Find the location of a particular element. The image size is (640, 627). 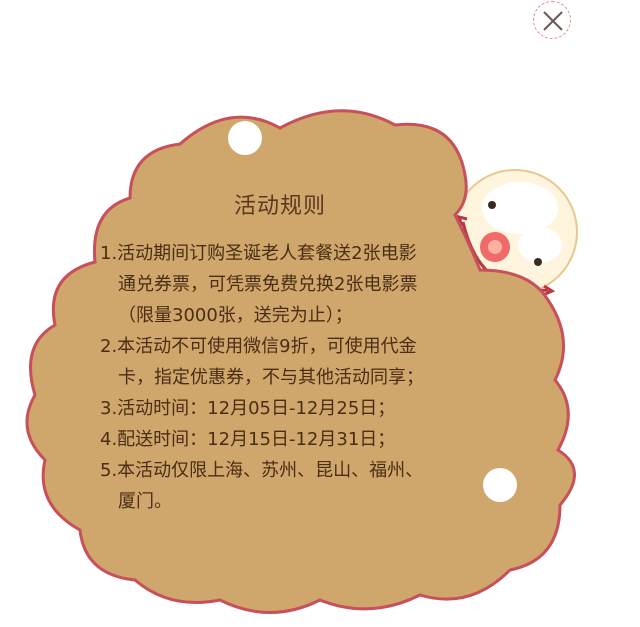

dialog-title: 活动规则 is located at coordinates (279, 206).